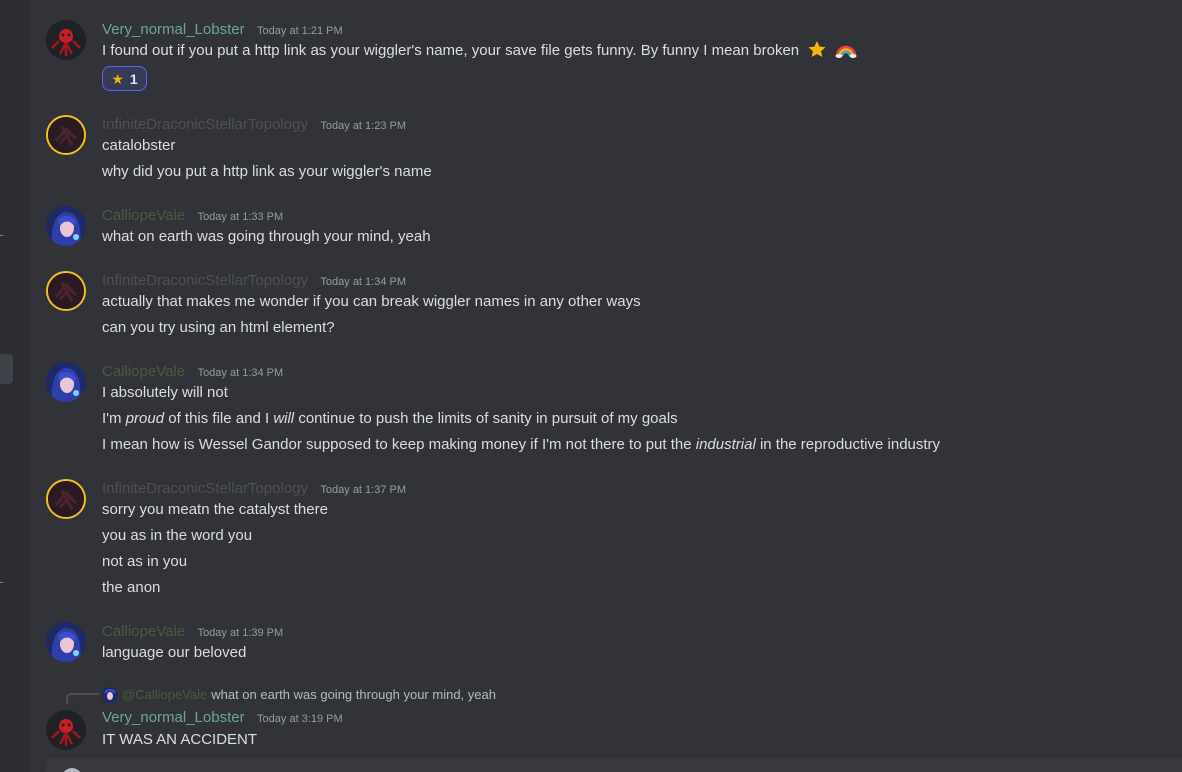 Image resolution: width=1182 pixels, height=772 pixels. Describe the element at coordinates (164, 695) in the screenshot. I see `reply-mention: @CalliopeVale` at that location.